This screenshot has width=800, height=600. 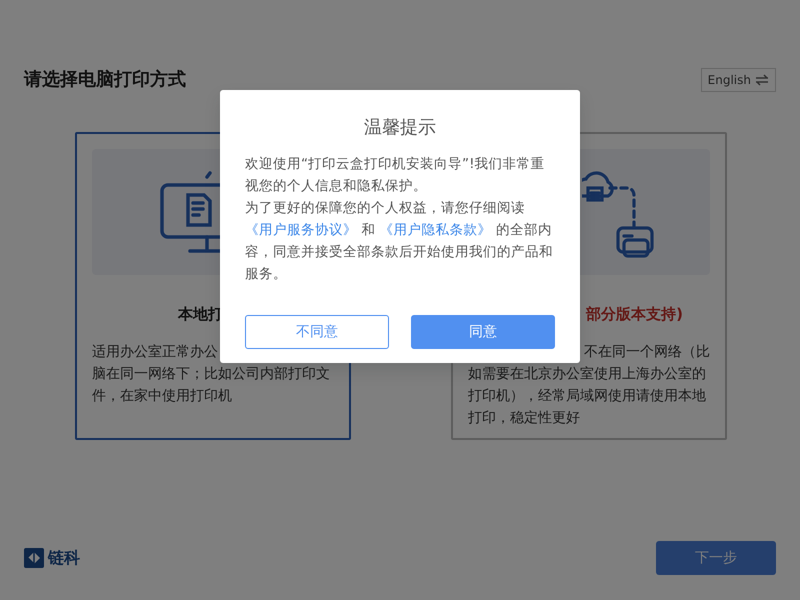 What do you see at coordinates (587, 396) in the screenshot?
I see `card-description-line: 打印机），经常局域网使用请使用本地` at bounding box center [587, 396].